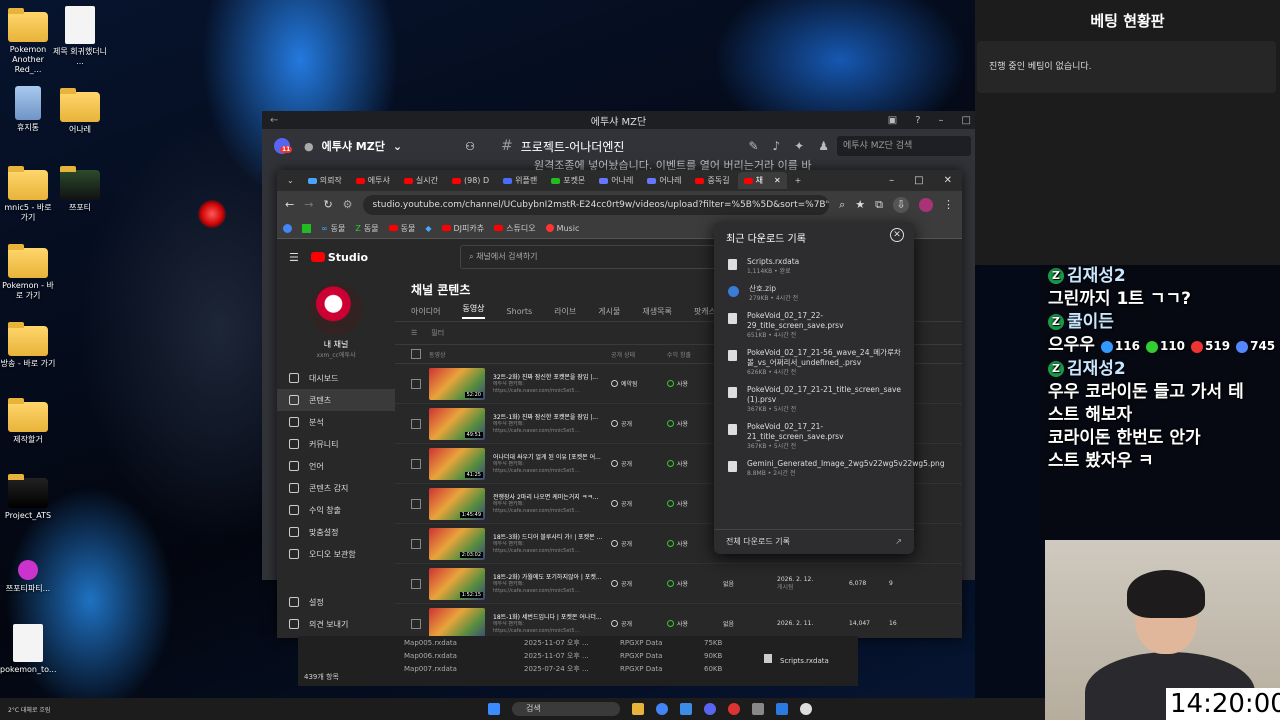 This screenshot has width=1280, height=720. What do you see at coordinates (904, 146) in the screenshot?
I see `discord-search-input: 에투샤 MZ단 검색` at bounding box center [904, 146].